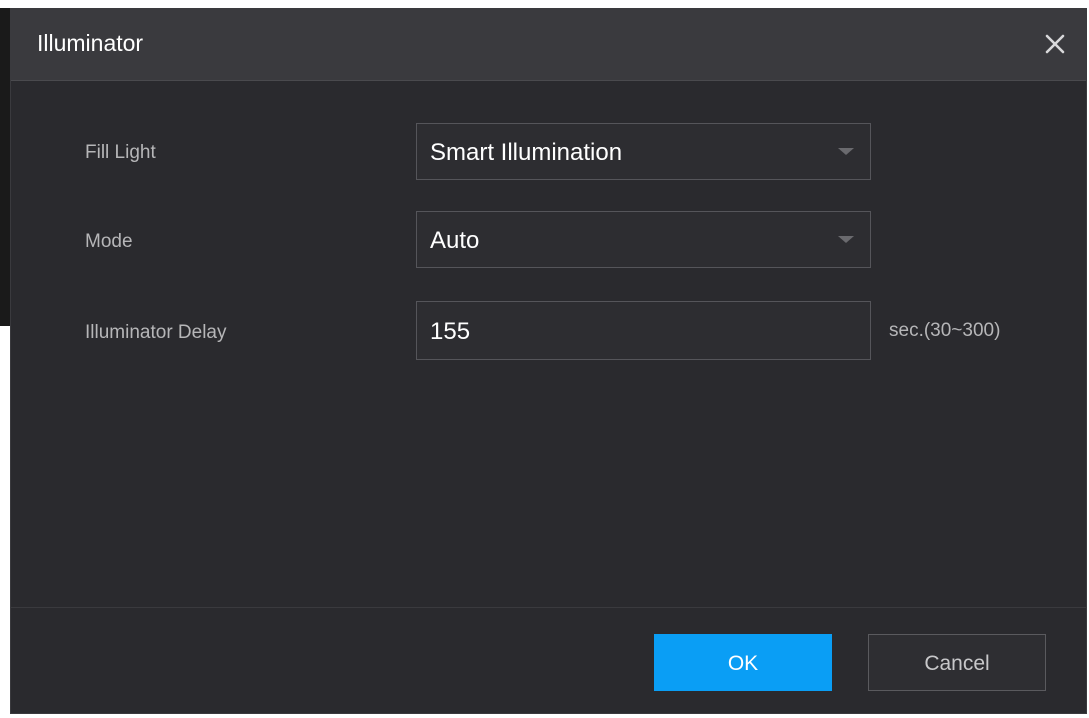 This screenshot has height=718, width=1089. I want to click on illuminator-delay-label: Illuminator Delay, so click(156, 332).